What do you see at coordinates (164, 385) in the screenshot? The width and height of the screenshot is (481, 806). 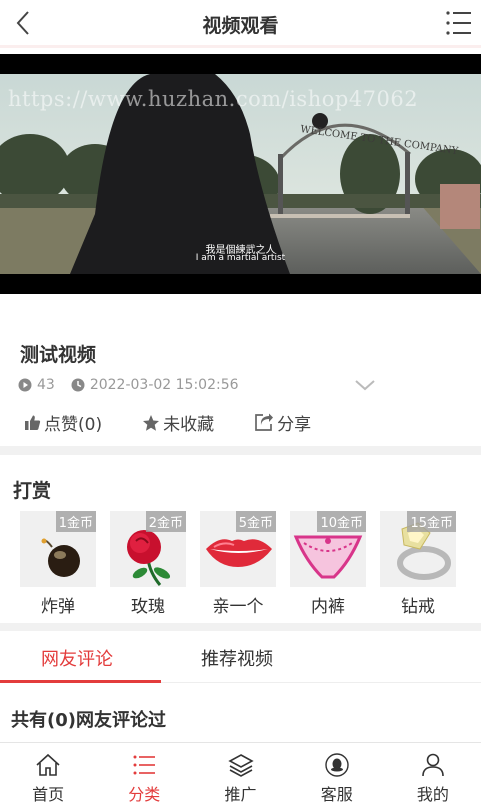 I see `publish-datetime: 2022-03-02 15:02:56` at bounding box center [164, 385].